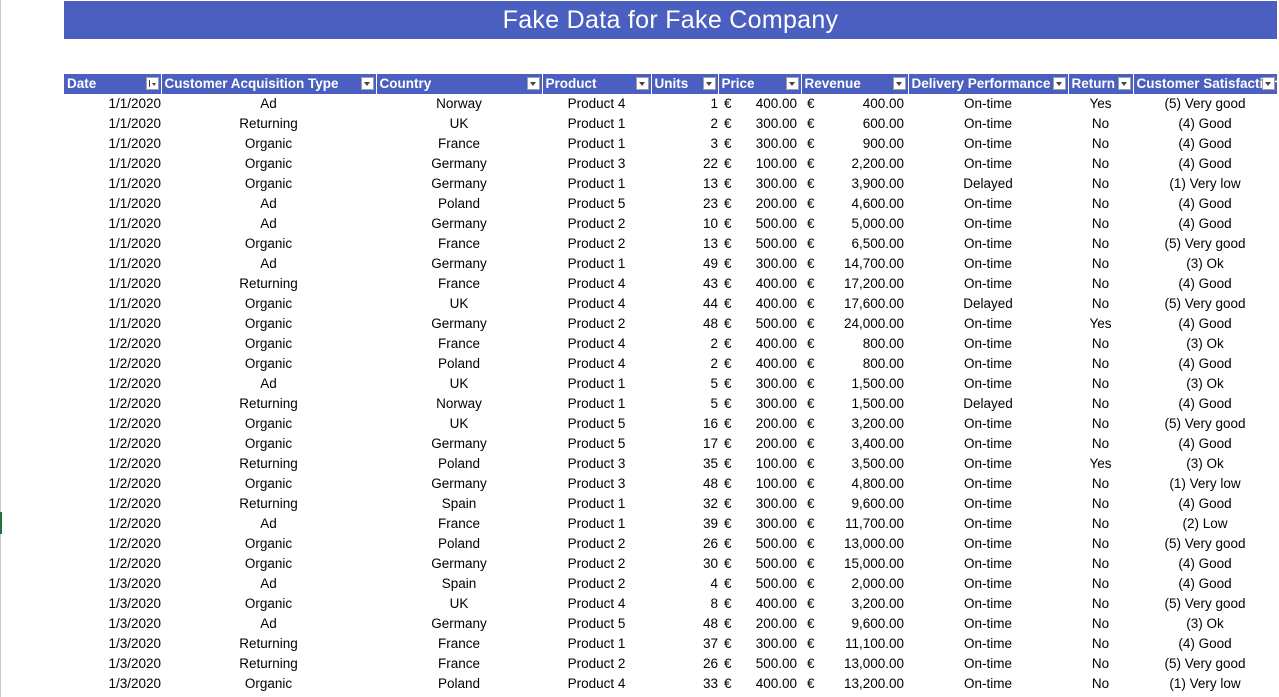 The image size is (1279, 697). Describe the element at coordinates (759, 164) in the screenshot. I see `cell-price: €100.00` at that location.